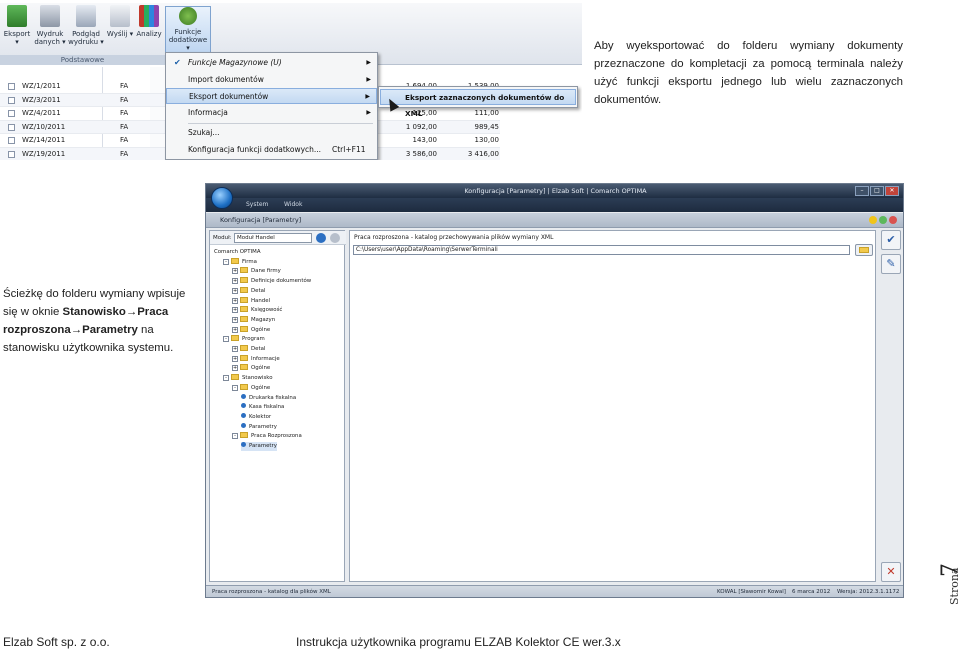  What do you see at coordinates (892, 191) in the screenshot?
I see `window-close-icon: ✕` at bounding box center [892, 191].